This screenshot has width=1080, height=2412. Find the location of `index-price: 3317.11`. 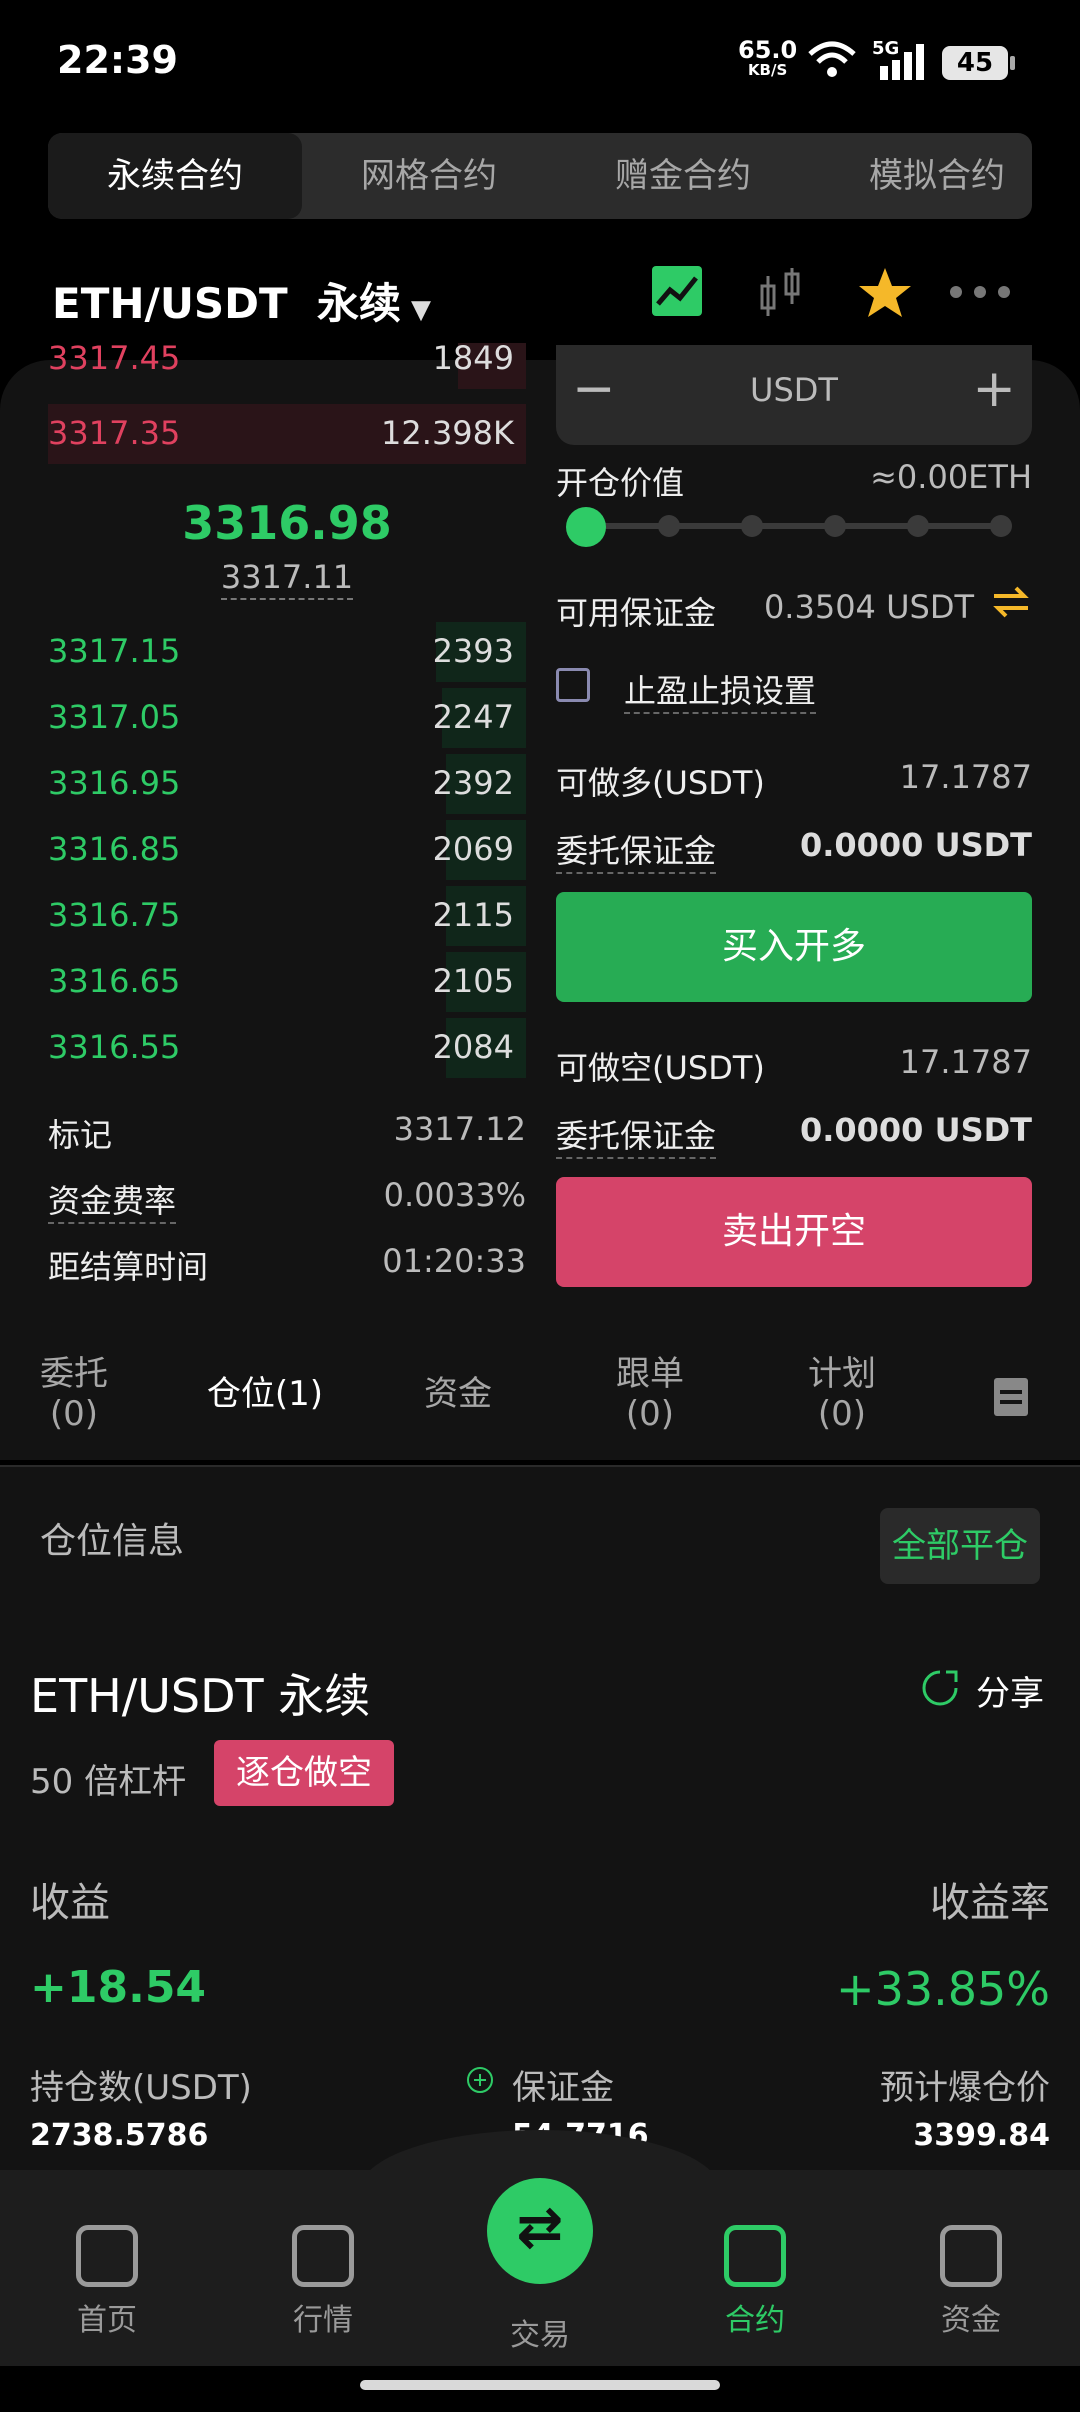

index-price: 3317.11 is located at coordinates (287, 579).